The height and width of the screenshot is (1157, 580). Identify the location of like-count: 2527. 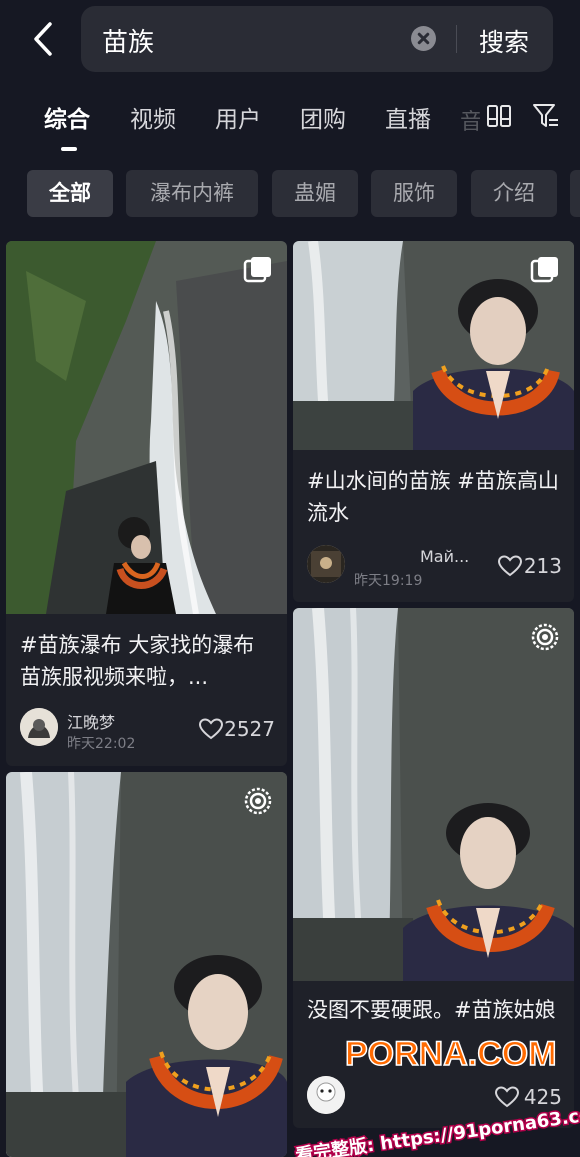
(249, 729).